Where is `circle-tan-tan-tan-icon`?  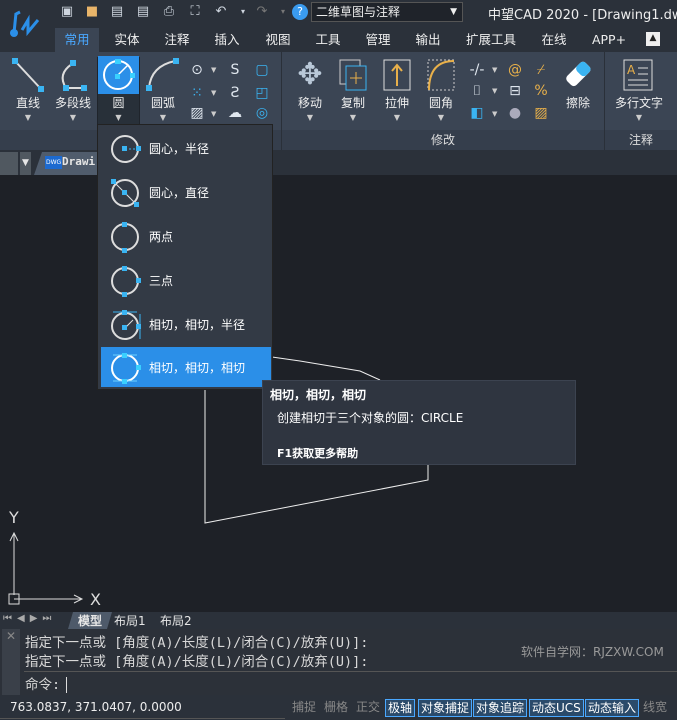
circle-tan-tan-tan-icon is located at coordinates (126, 368).